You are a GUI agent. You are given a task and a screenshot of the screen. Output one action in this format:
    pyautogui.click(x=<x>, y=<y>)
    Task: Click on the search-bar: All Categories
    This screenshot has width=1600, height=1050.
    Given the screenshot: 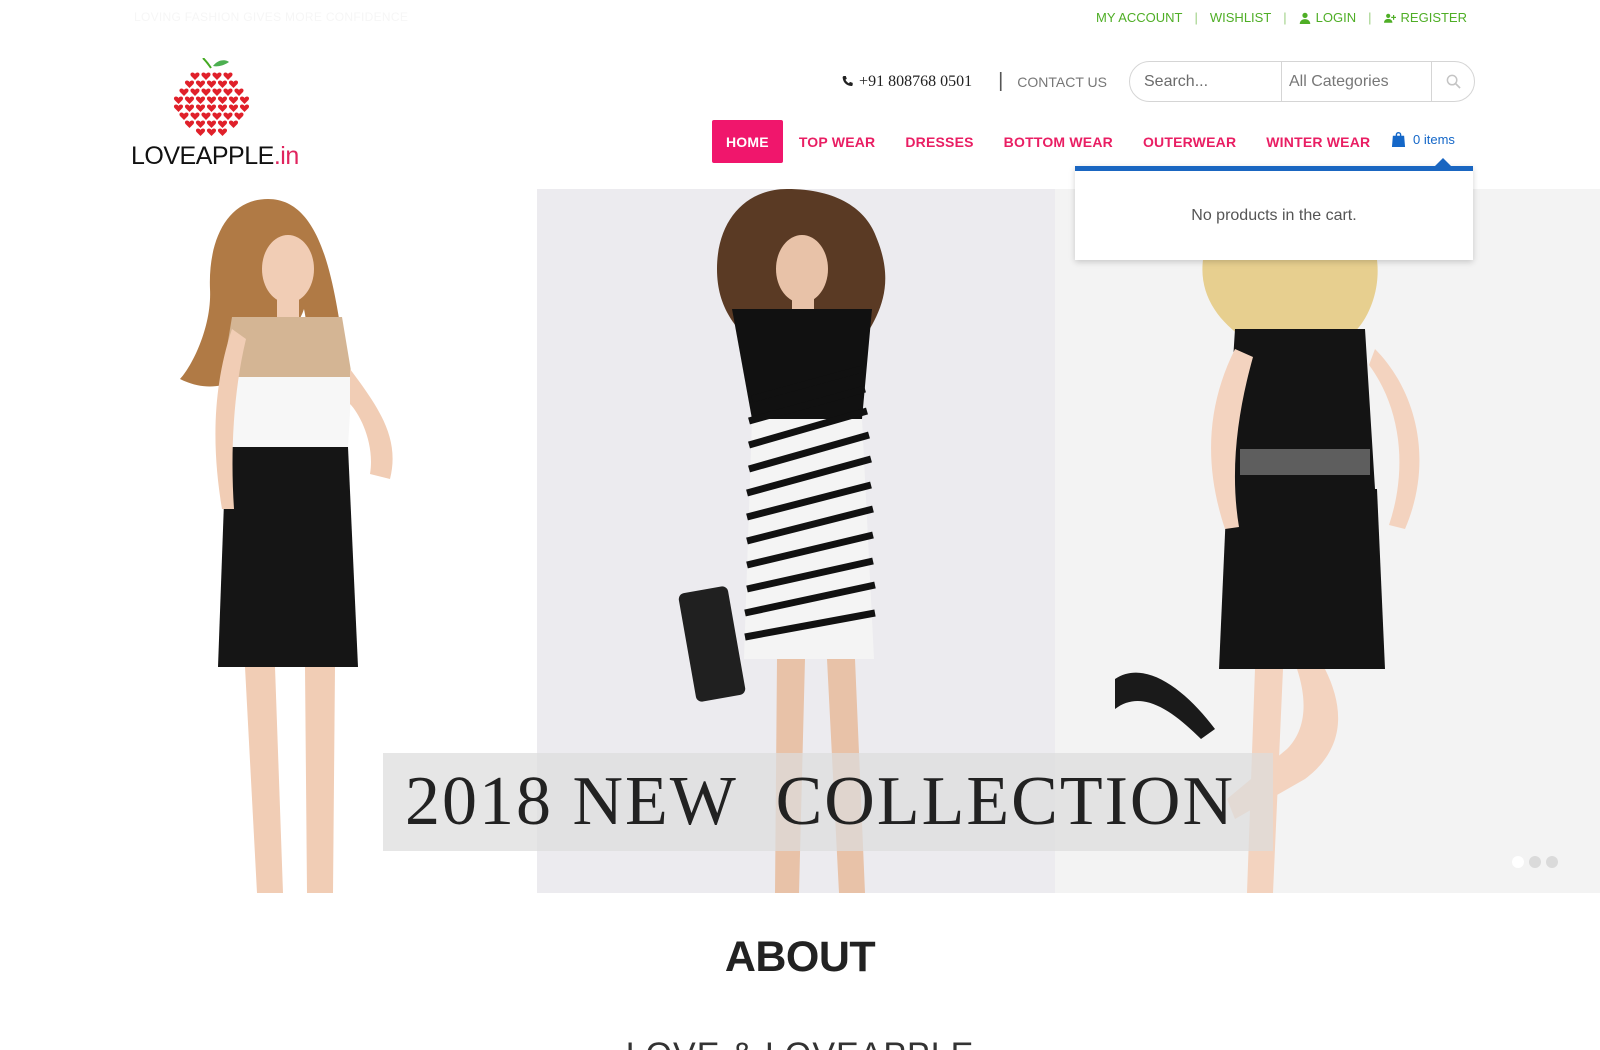 What is the action you would take?
    pyautogui.click(x=1302, y=81)
    